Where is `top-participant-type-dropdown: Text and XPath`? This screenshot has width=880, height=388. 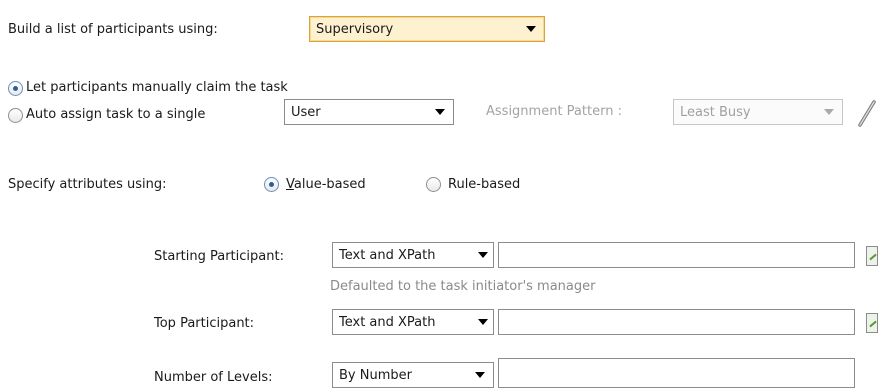 top-participant-type-dropdown: Text and XPath is located at coordinates (413, 322).